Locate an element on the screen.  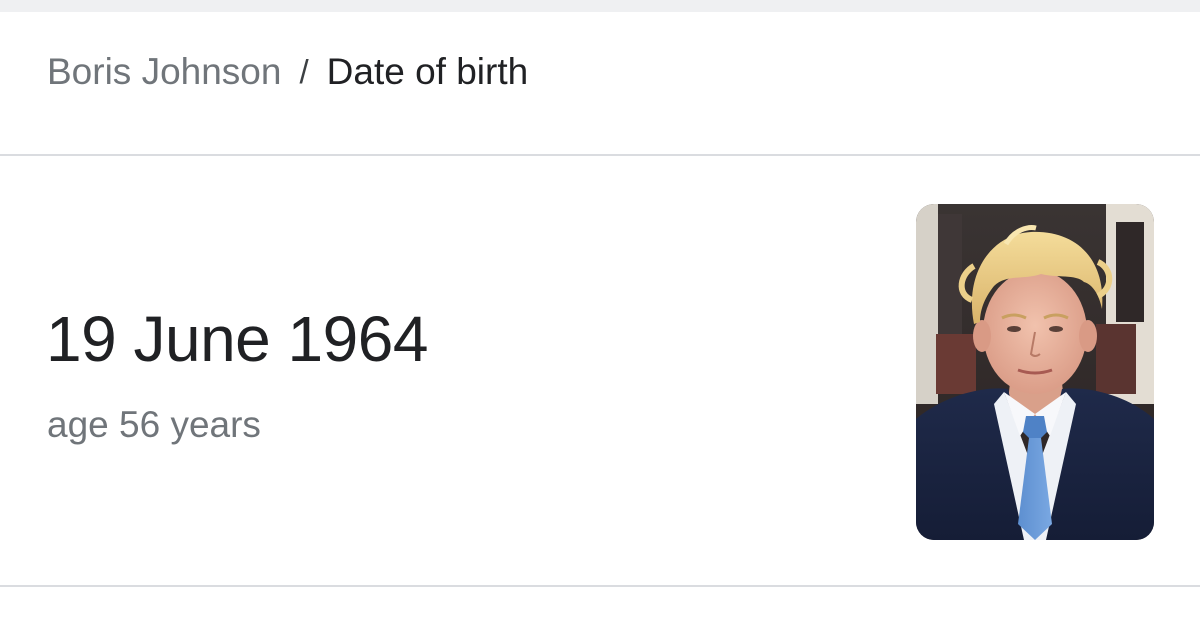
age-text: age 56 years is located at coordinates (154, 424).